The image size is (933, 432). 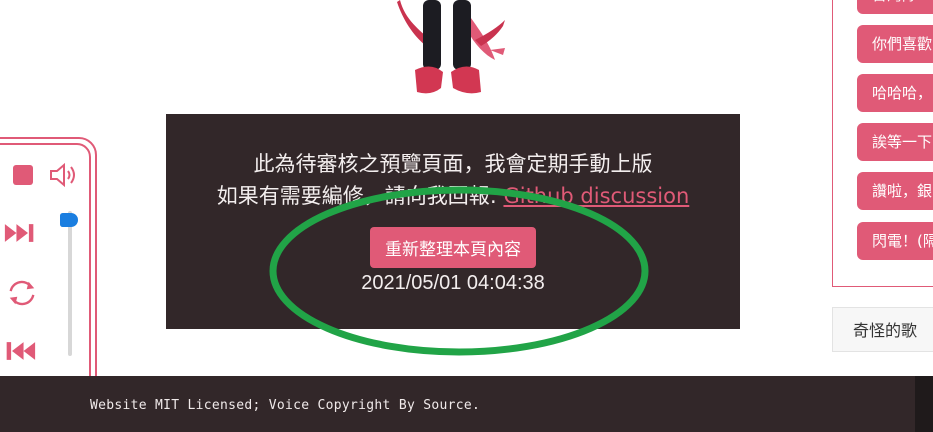 I want to click on previous-track-button, so click(x=20, y=351).